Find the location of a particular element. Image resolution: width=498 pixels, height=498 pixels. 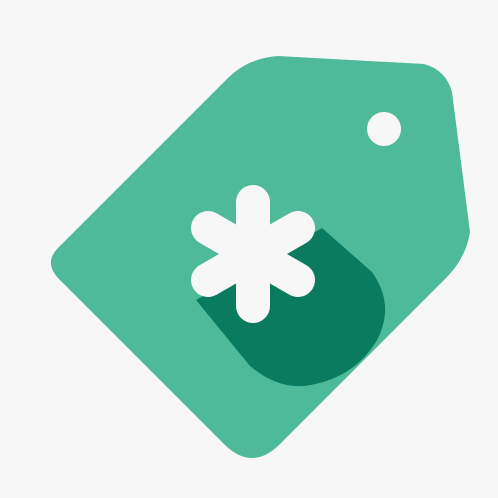

asterisk-icon is located at coordinates (253, 254).